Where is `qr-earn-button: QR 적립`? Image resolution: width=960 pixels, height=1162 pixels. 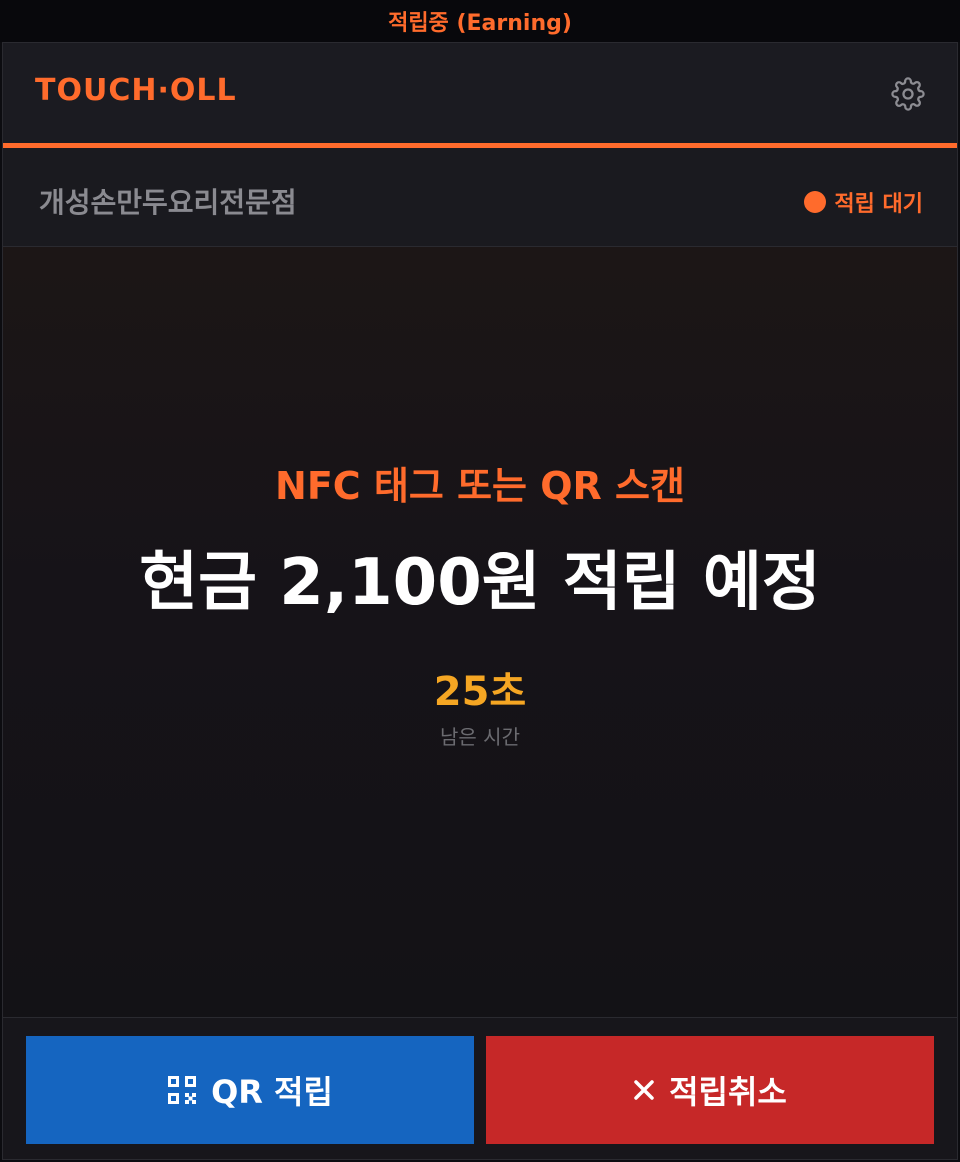
qr-earn-button: QR 적립 is located at coordinates (250, 1090).